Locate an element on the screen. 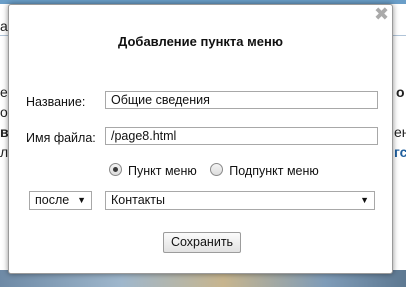  close-icon: ✖ is located at coordinates (381, 14).